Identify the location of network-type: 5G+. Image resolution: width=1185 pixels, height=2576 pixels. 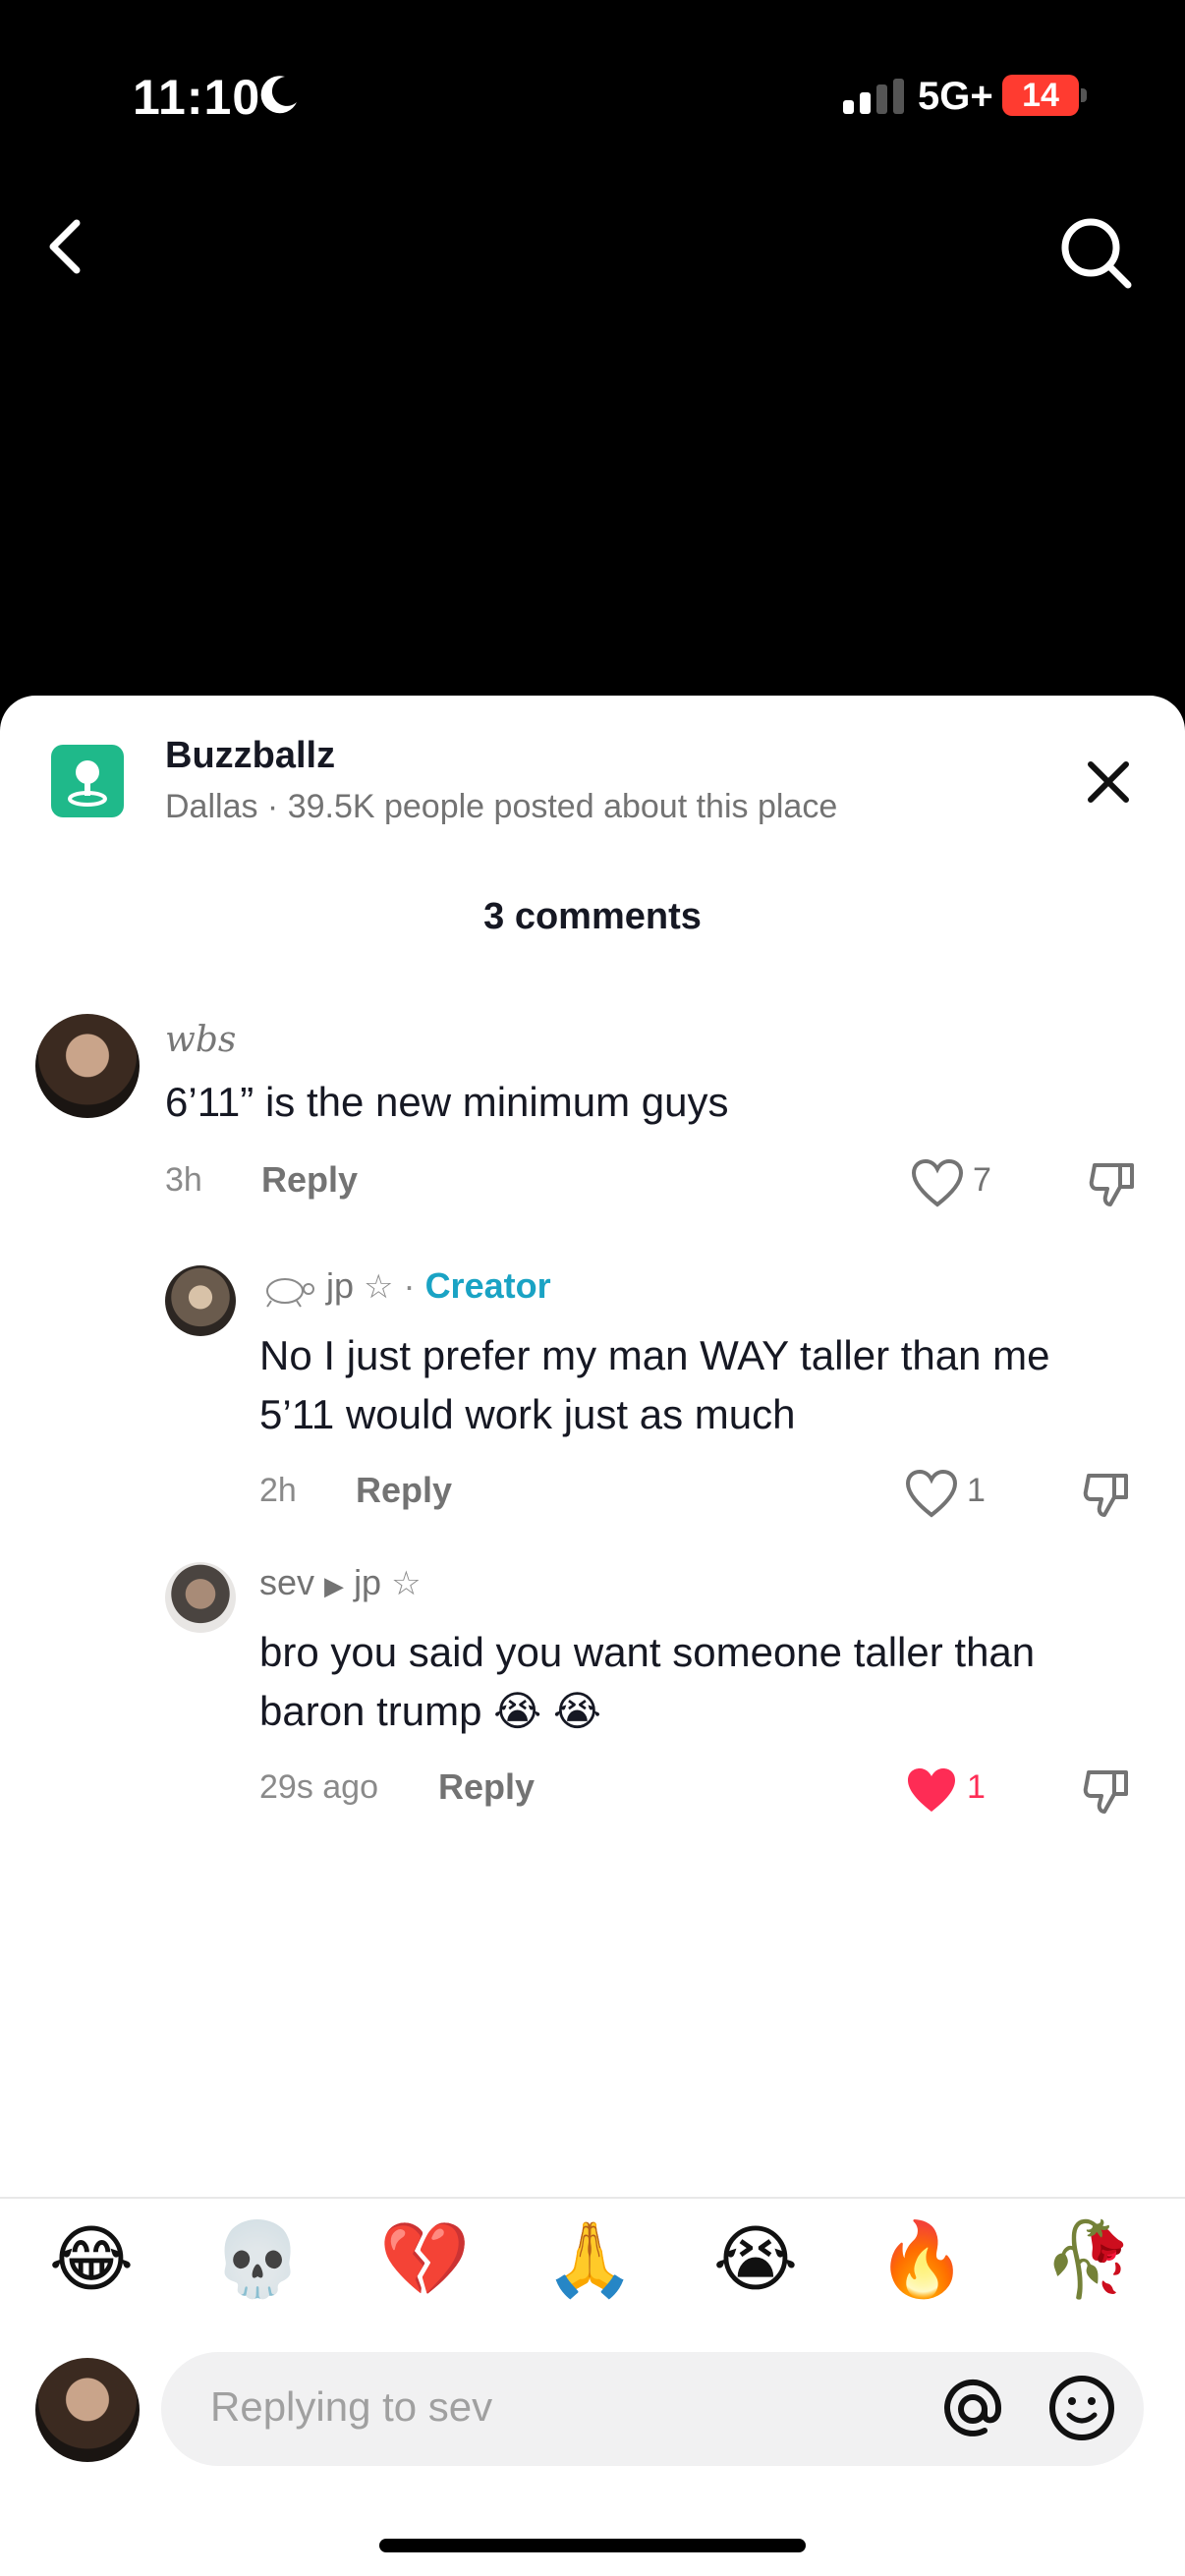
(956, 96).